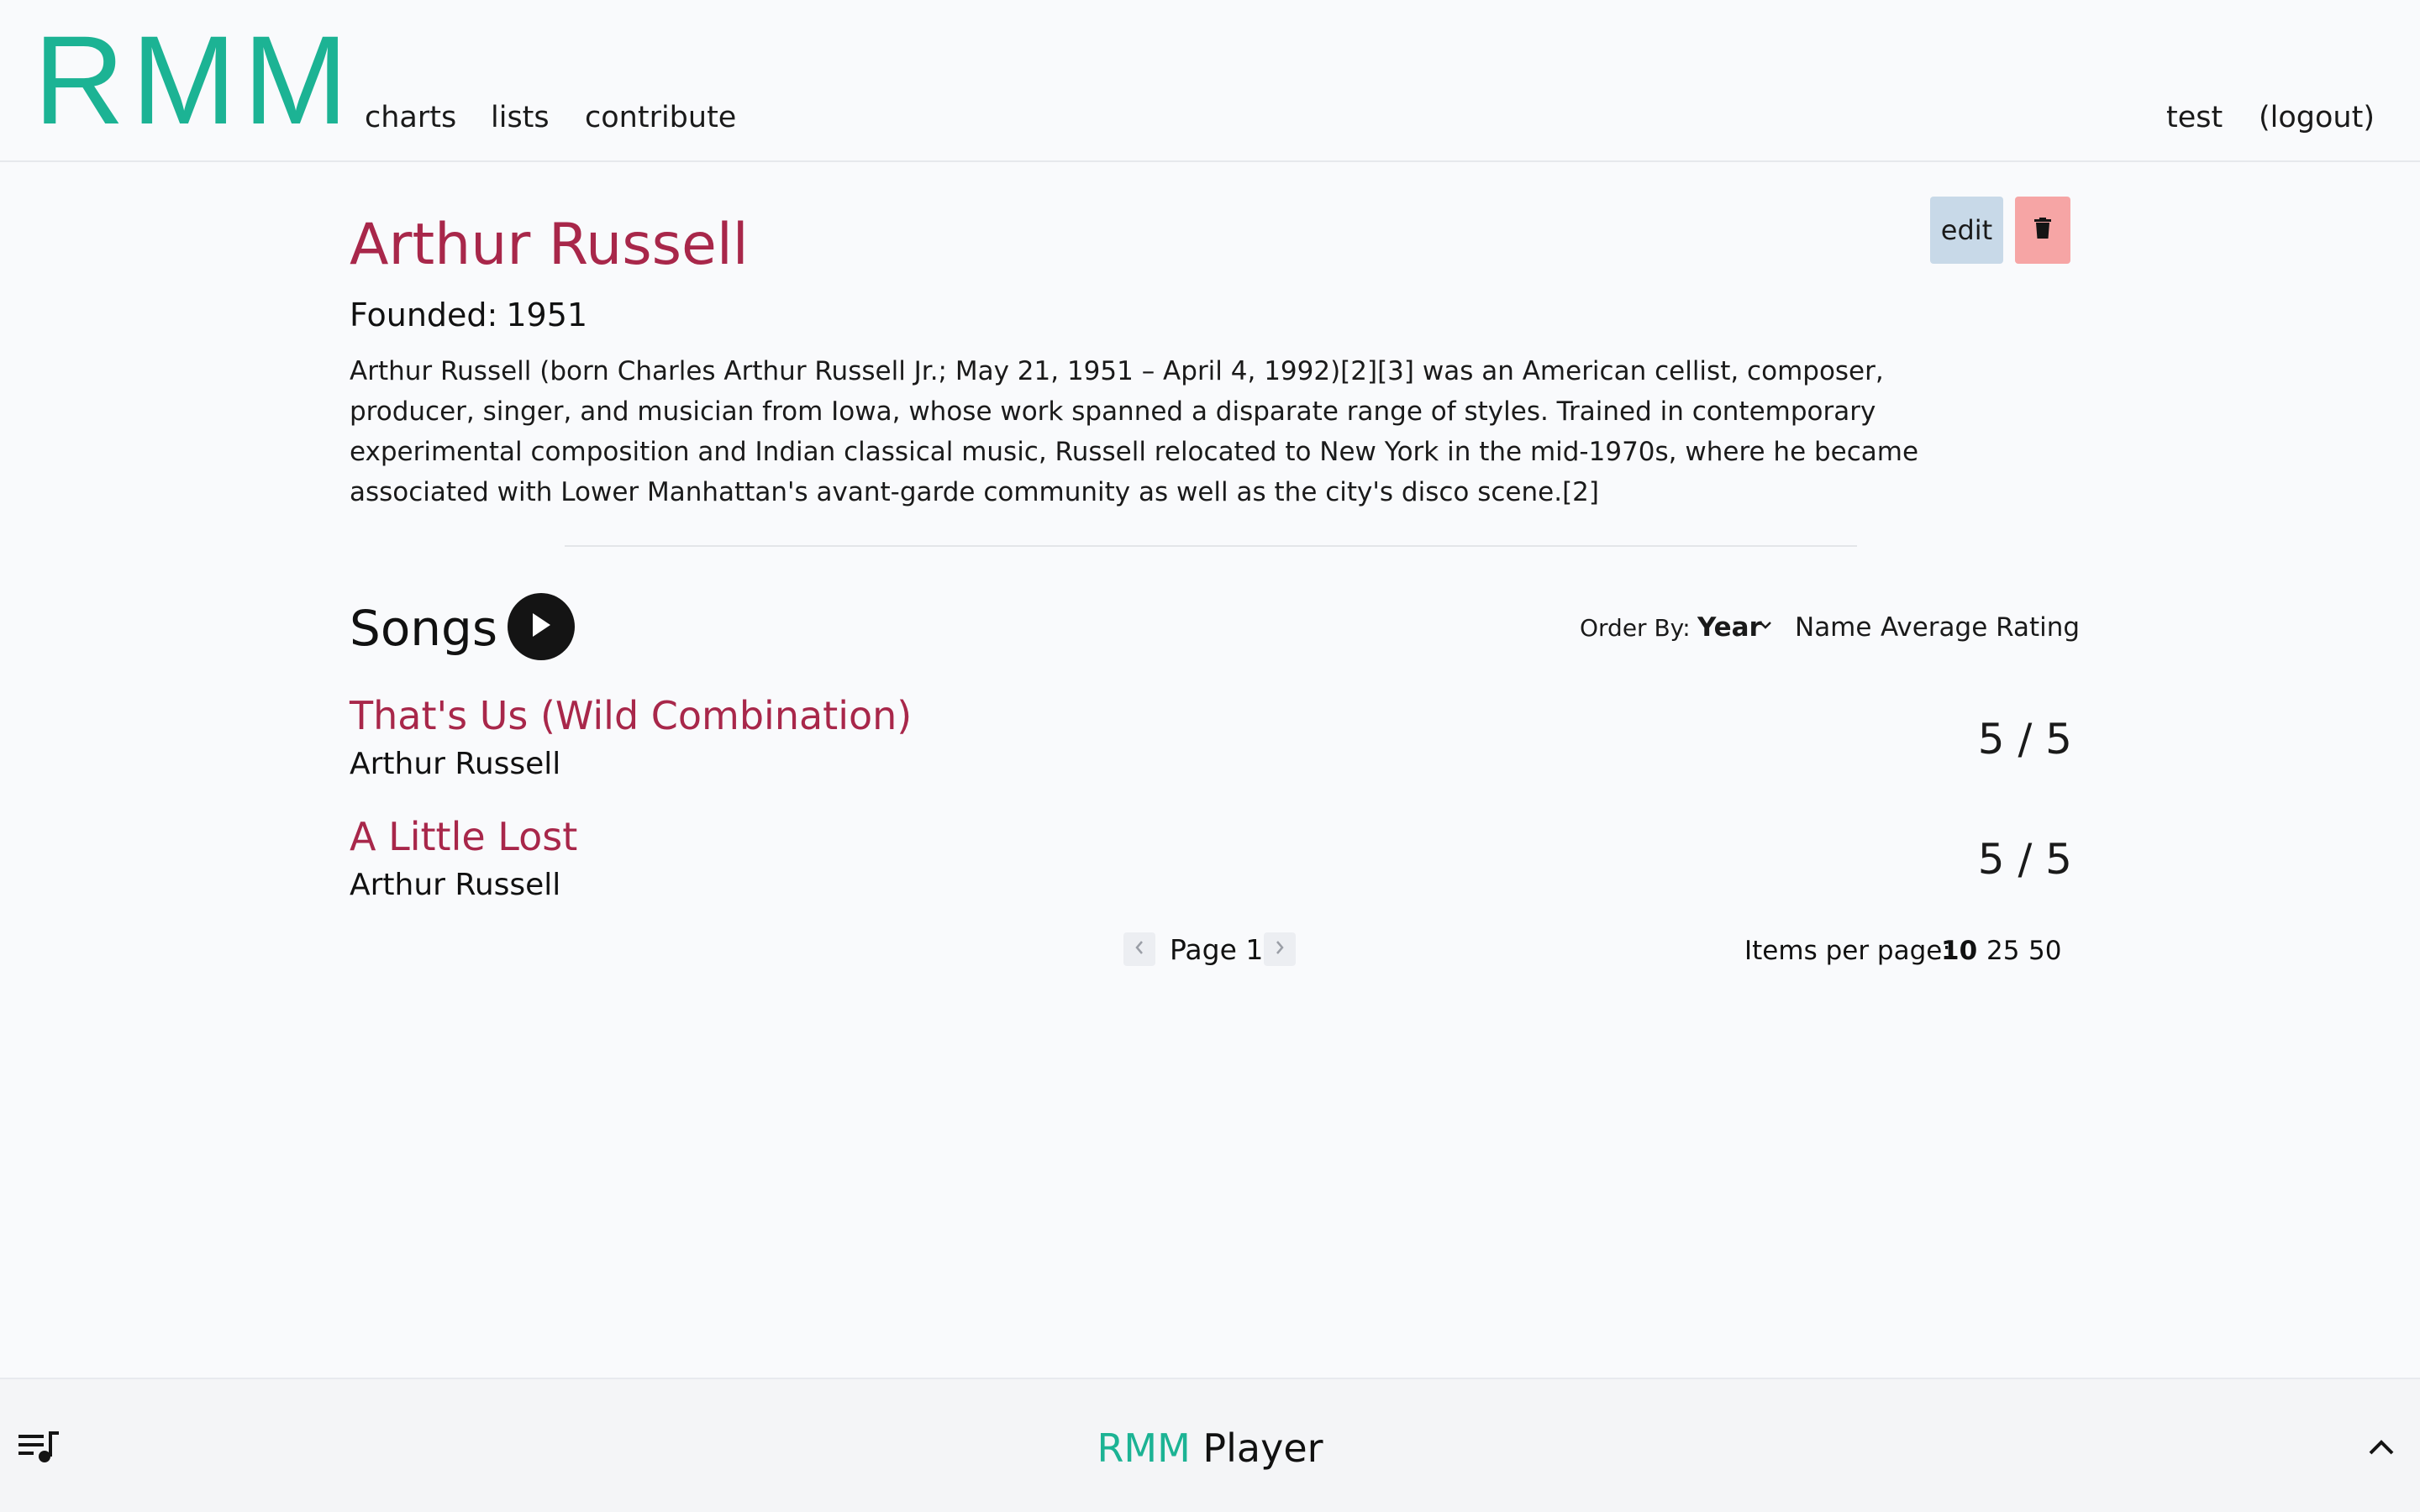 The image size is (2420, 1512). Describe the element at coordinates (411, 117) in the screenshot. I see `nav-charts-link: charts` at that location.